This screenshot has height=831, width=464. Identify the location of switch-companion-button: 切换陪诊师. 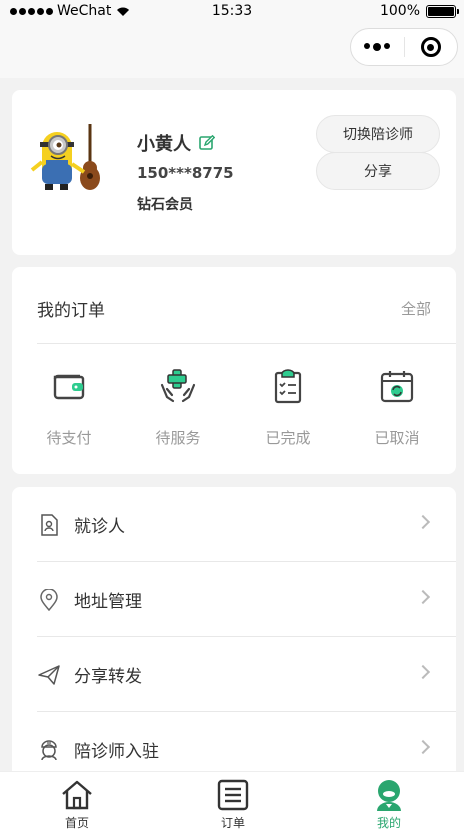
(378, 134).